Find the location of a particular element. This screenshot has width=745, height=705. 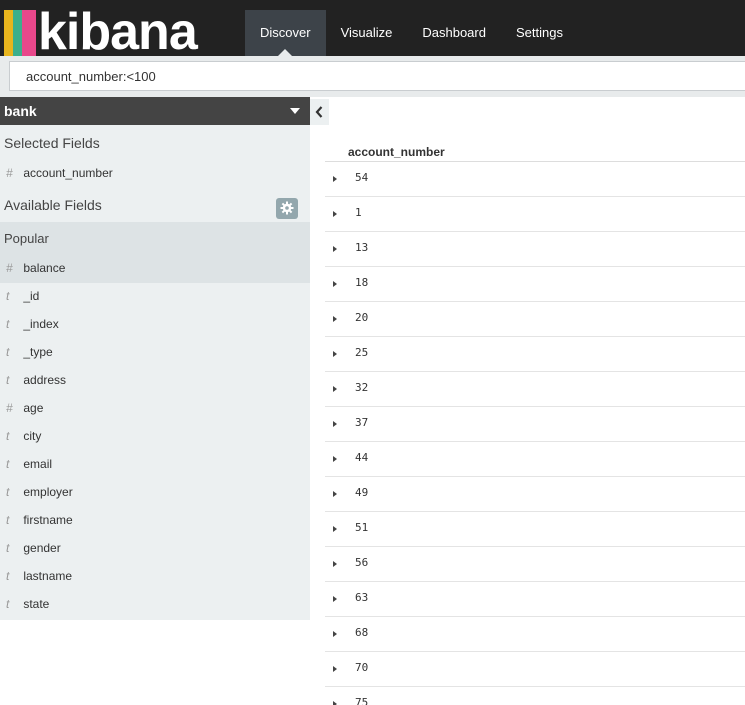

gear-icon is located at coordinates (287, 208).